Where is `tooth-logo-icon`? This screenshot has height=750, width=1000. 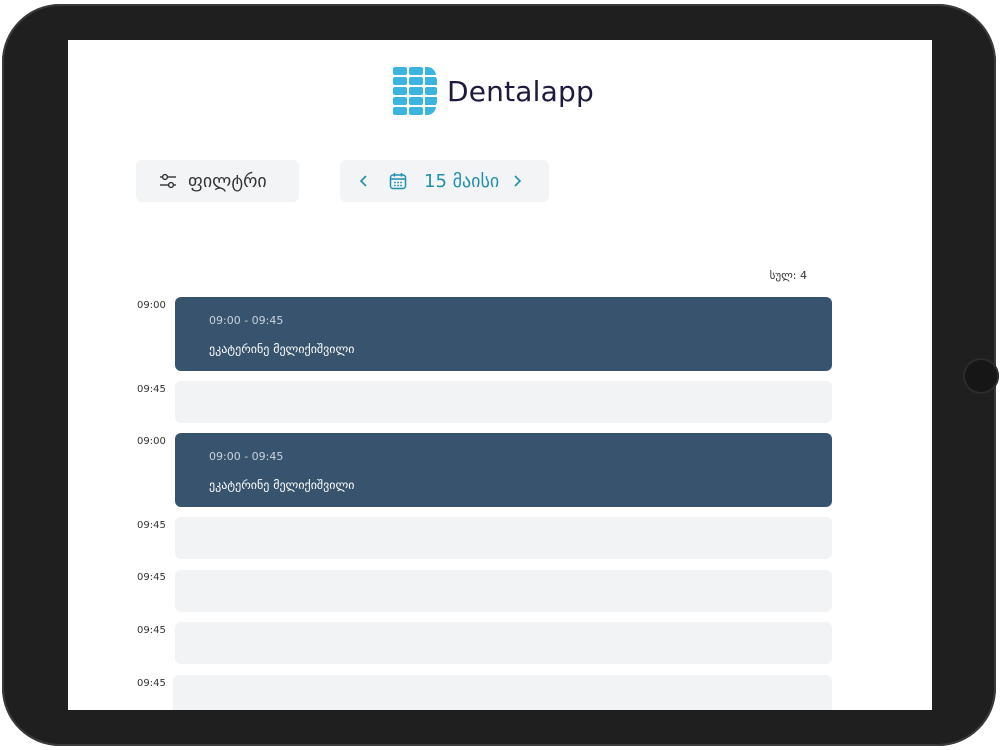
tooth-logo-icon is located at coordinates (415, 91).